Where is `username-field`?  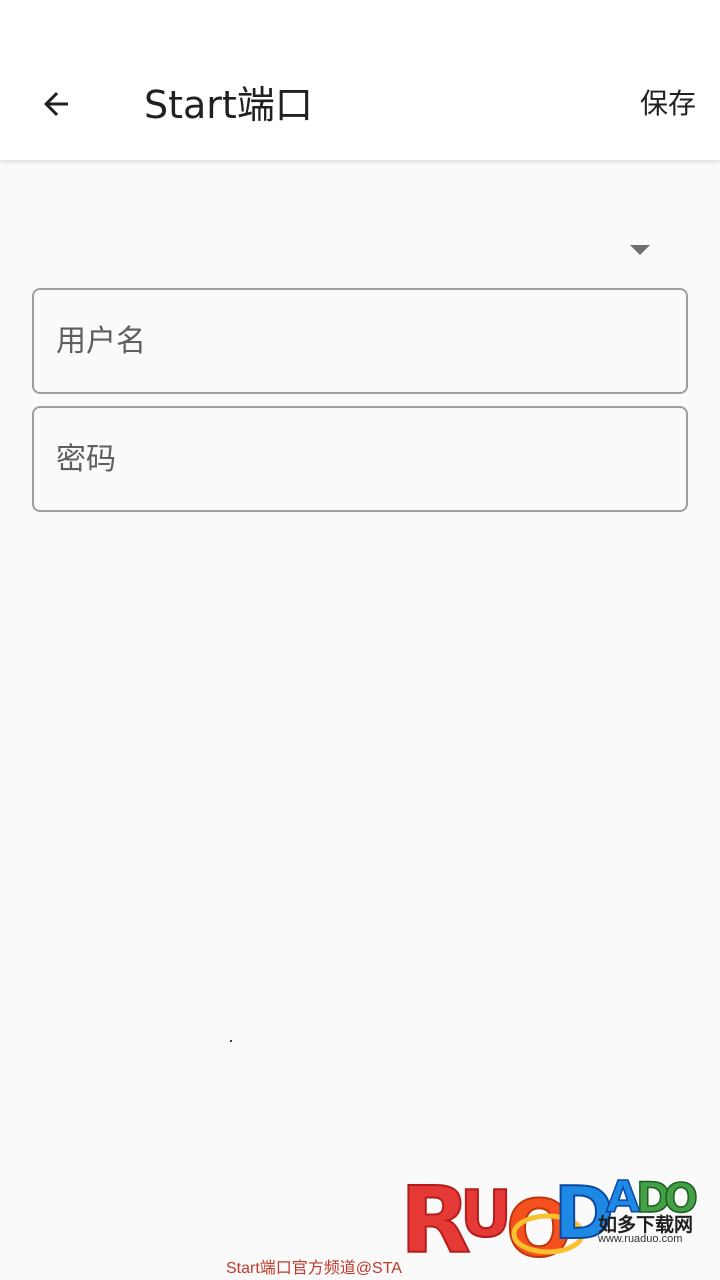 username-field is located at coordinates (360, 341).